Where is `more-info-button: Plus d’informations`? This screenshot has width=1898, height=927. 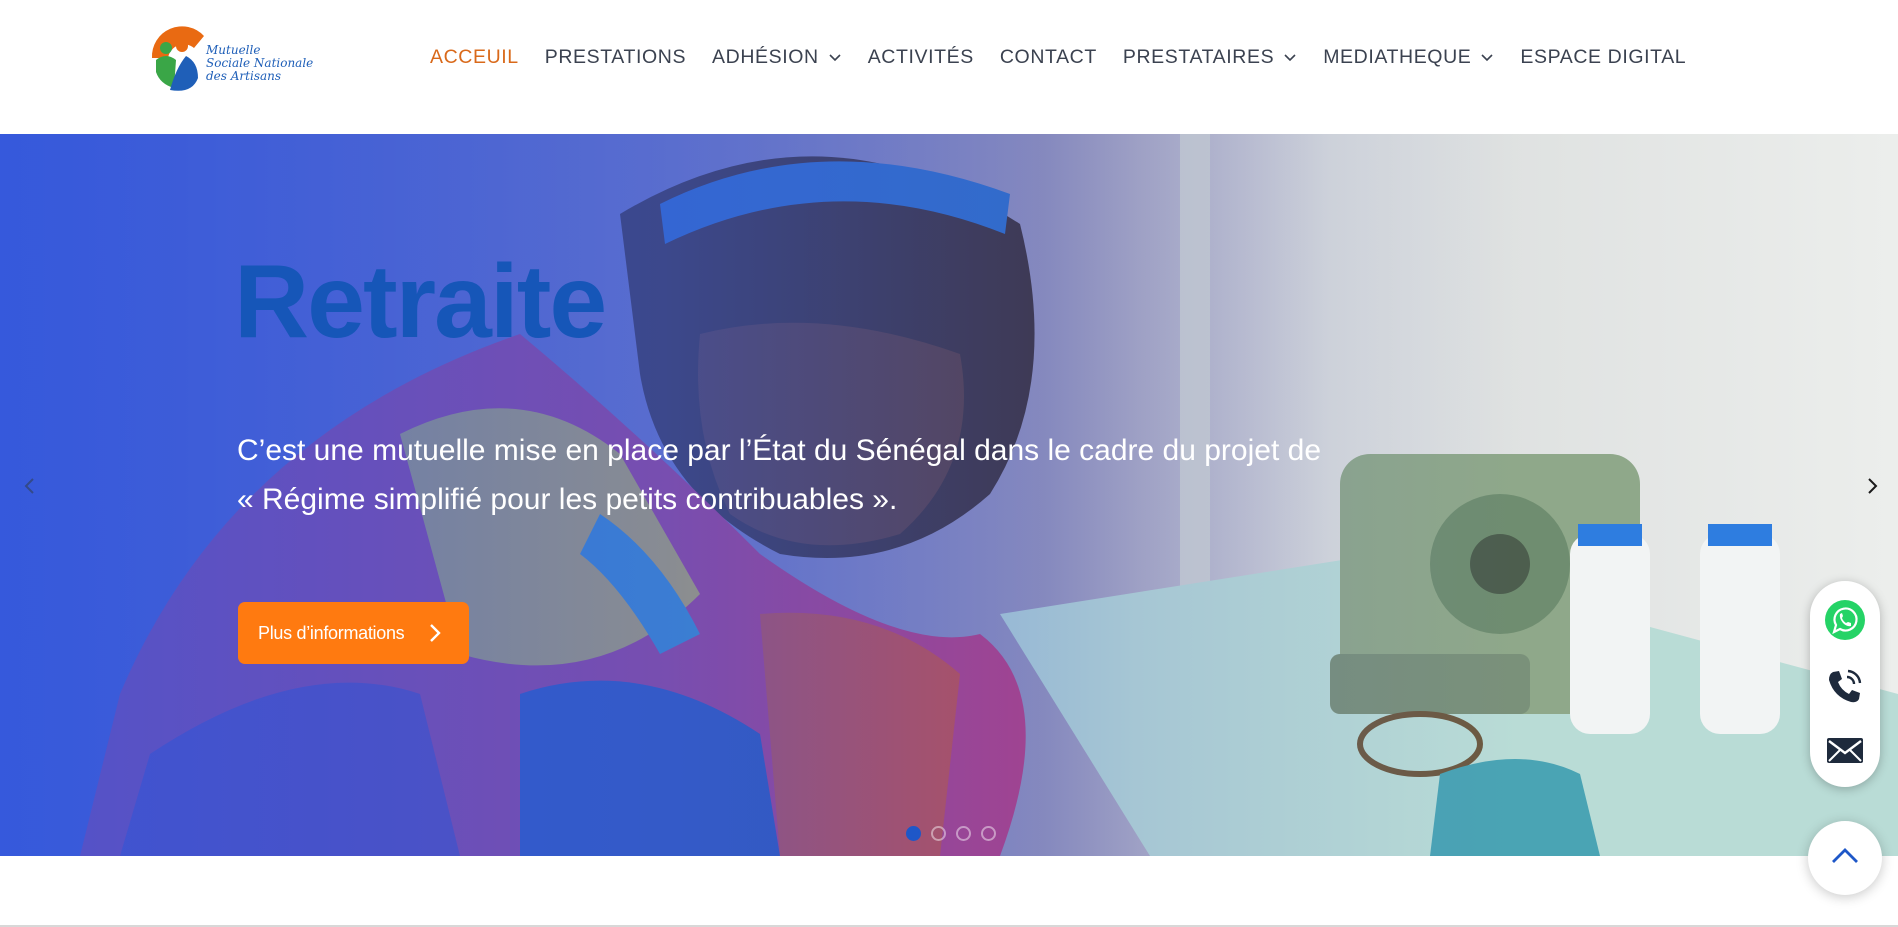
more-info-button: Plus d’informations is located at coordinates (353, 633).